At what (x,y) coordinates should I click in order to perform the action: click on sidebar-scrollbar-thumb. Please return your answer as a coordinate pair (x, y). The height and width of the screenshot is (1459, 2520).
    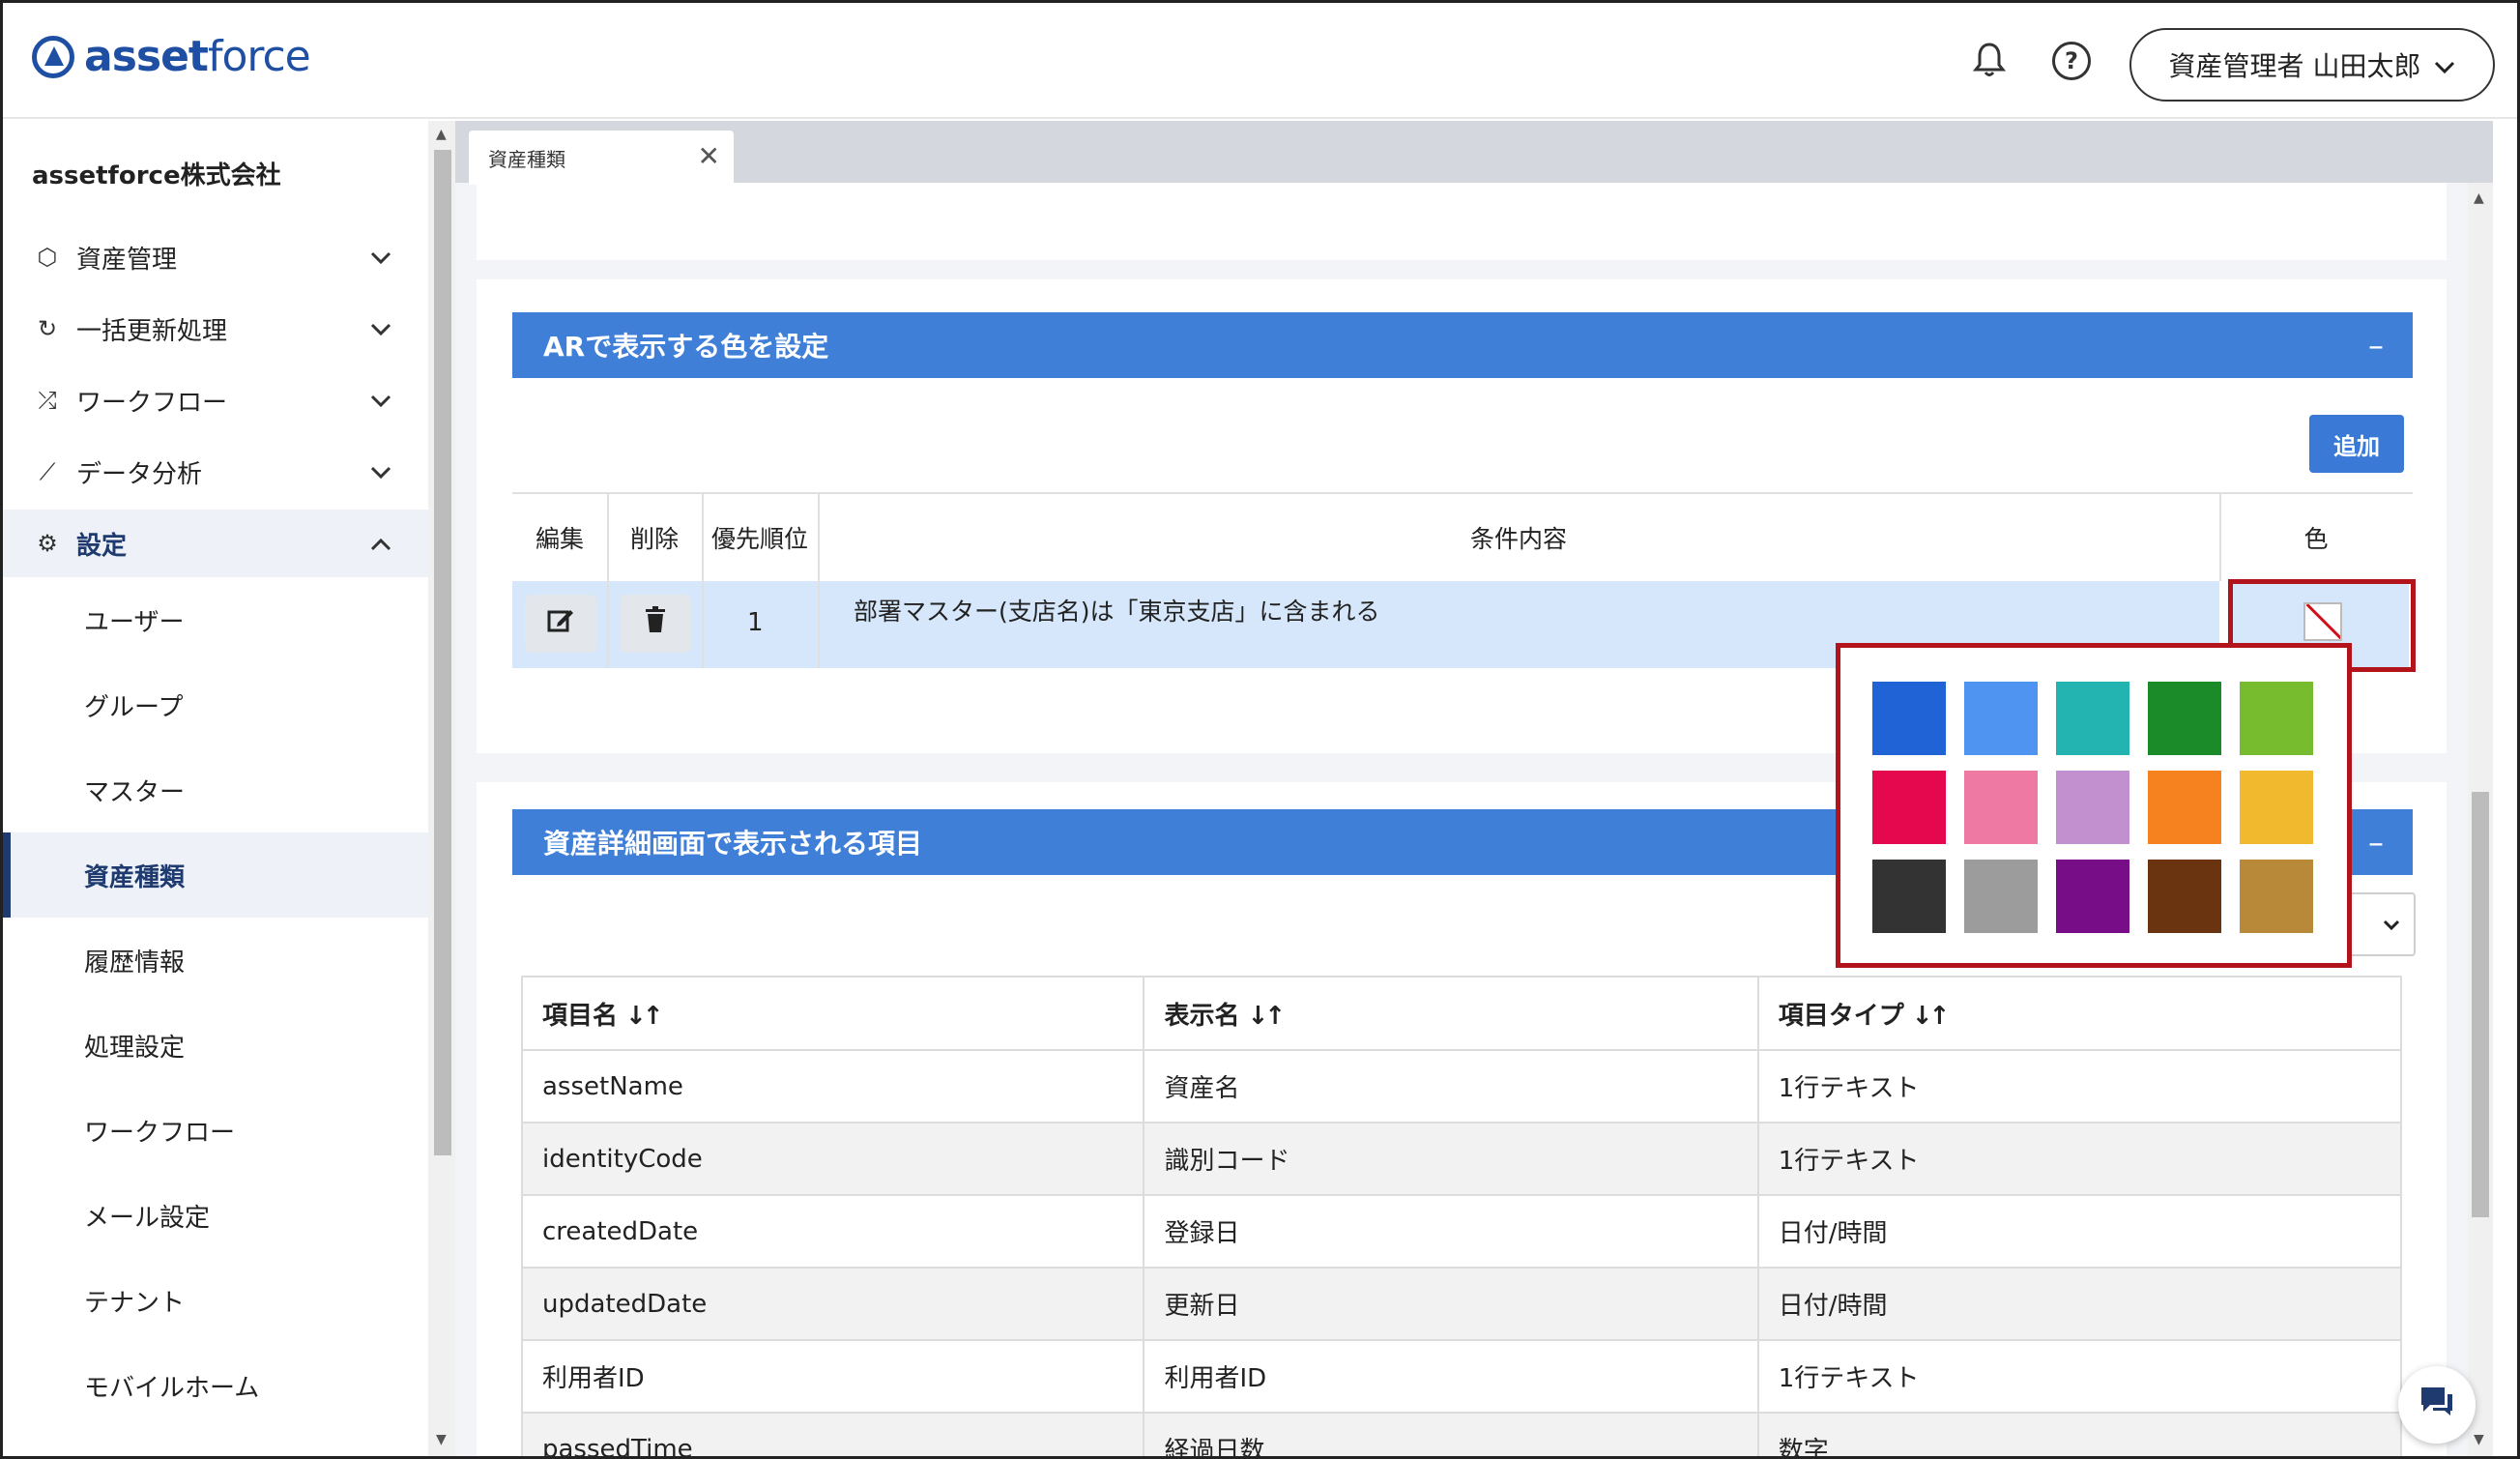
    Looking at the image, I should click on (443, 652).